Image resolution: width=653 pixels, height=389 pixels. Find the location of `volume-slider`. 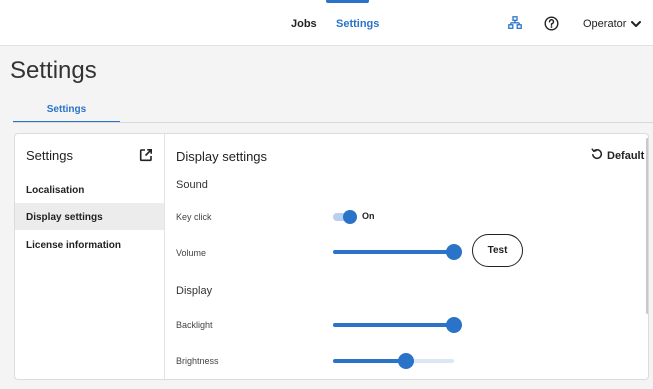

volume-slider is located at coordinates (397, 252).